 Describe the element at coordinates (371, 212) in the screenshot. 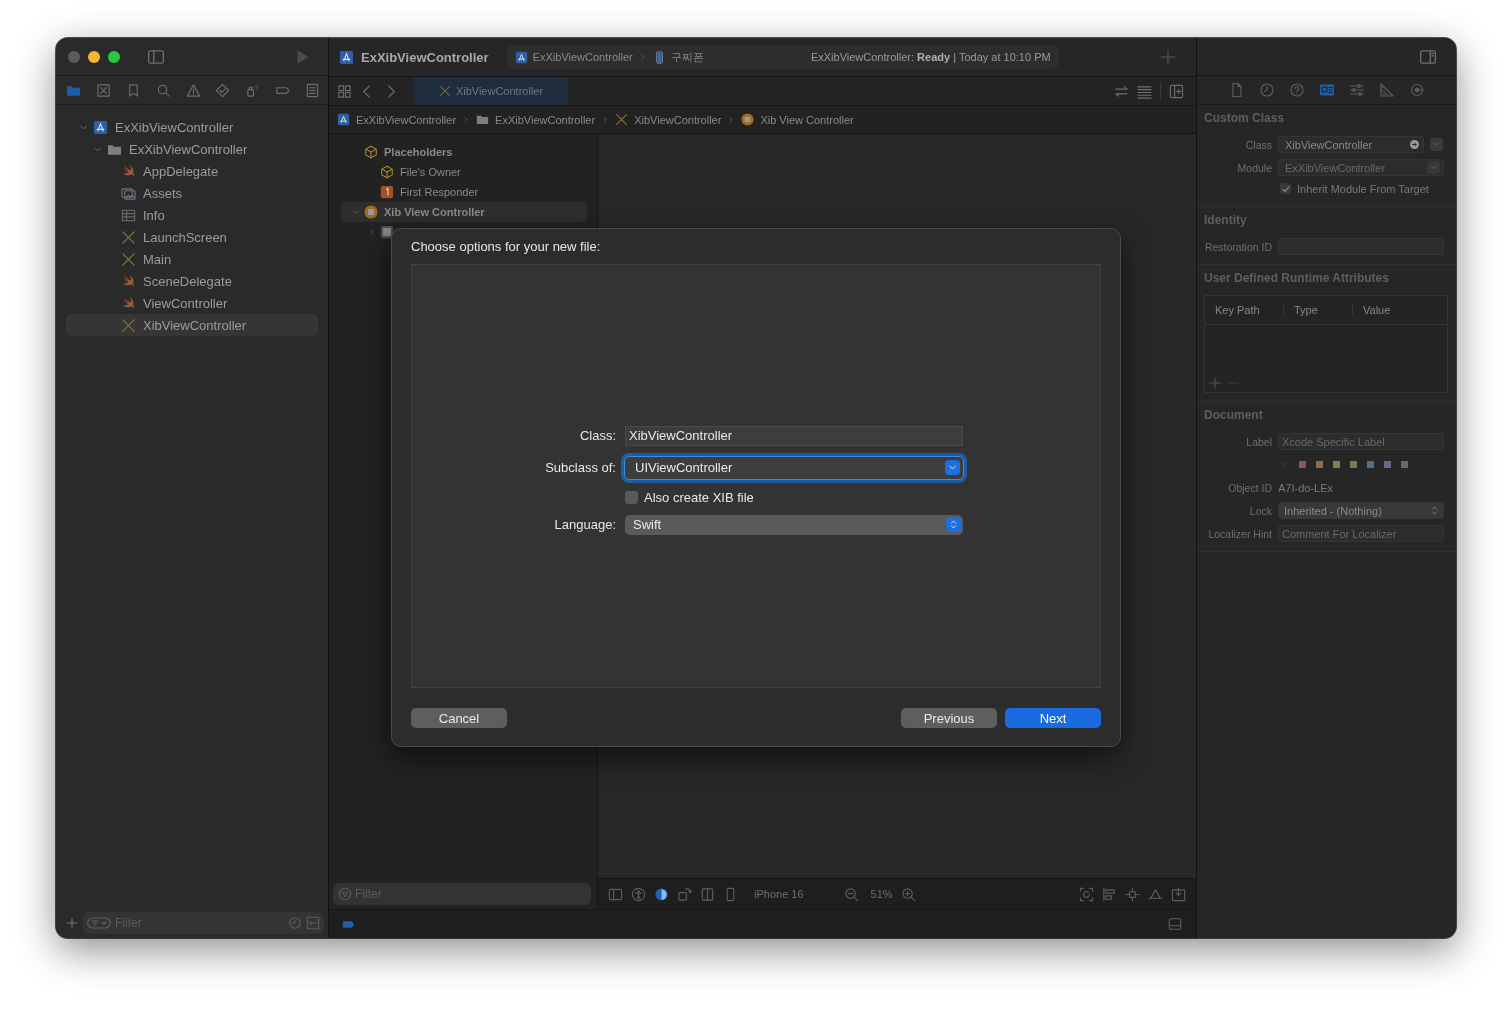

I see `controller-icon` at that location.